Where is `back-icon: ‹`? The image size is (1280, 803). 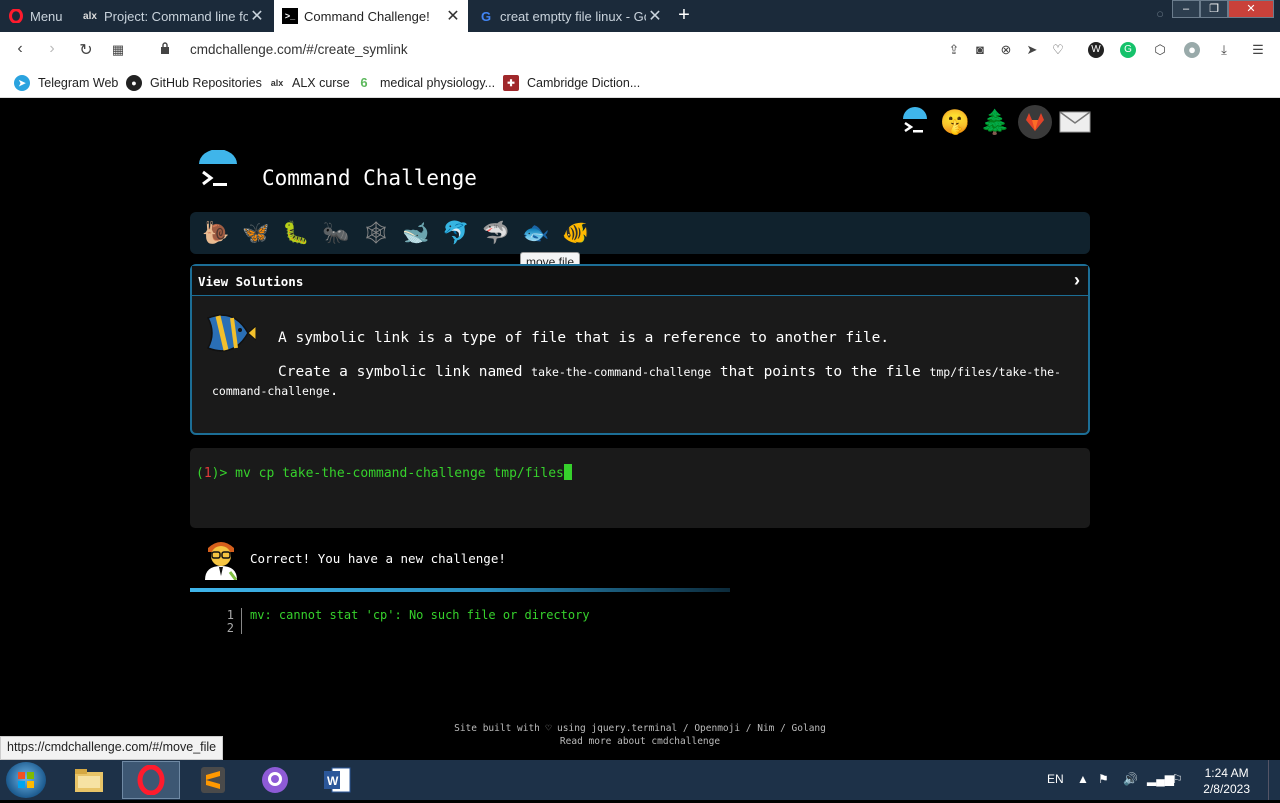
back-icon: ‹ is located at coordinates (20, 49).